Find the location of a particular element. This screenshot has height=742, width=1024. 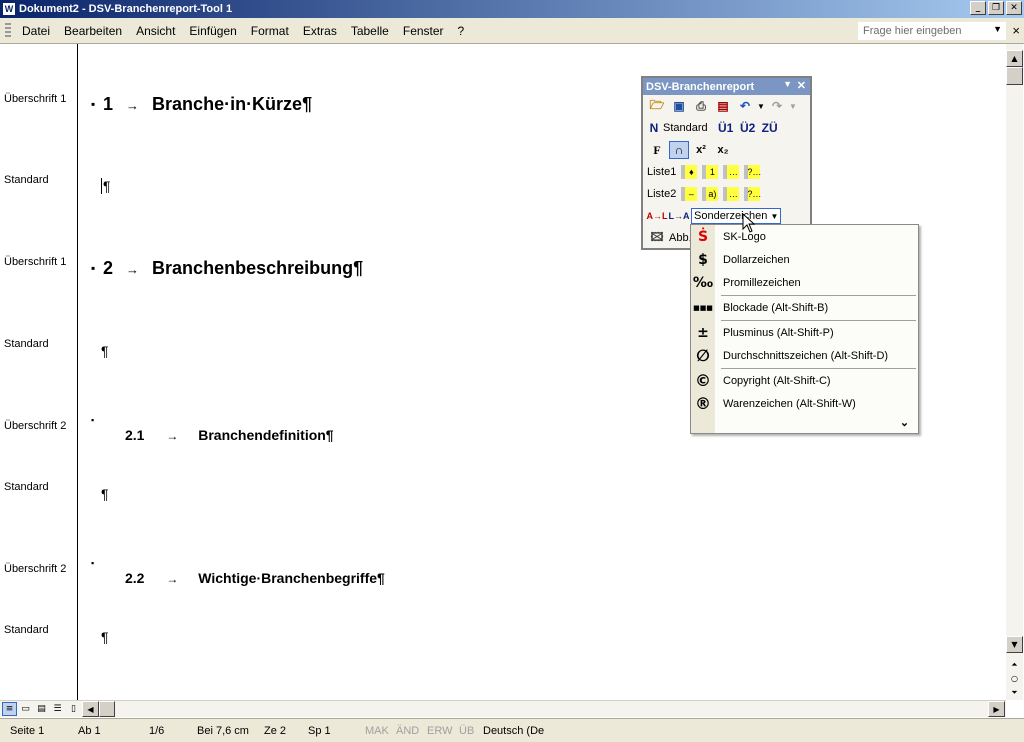

toolbar-title-bar: DSV-Branchenreport ▼ ✕ is located at coordinates (726, 86).